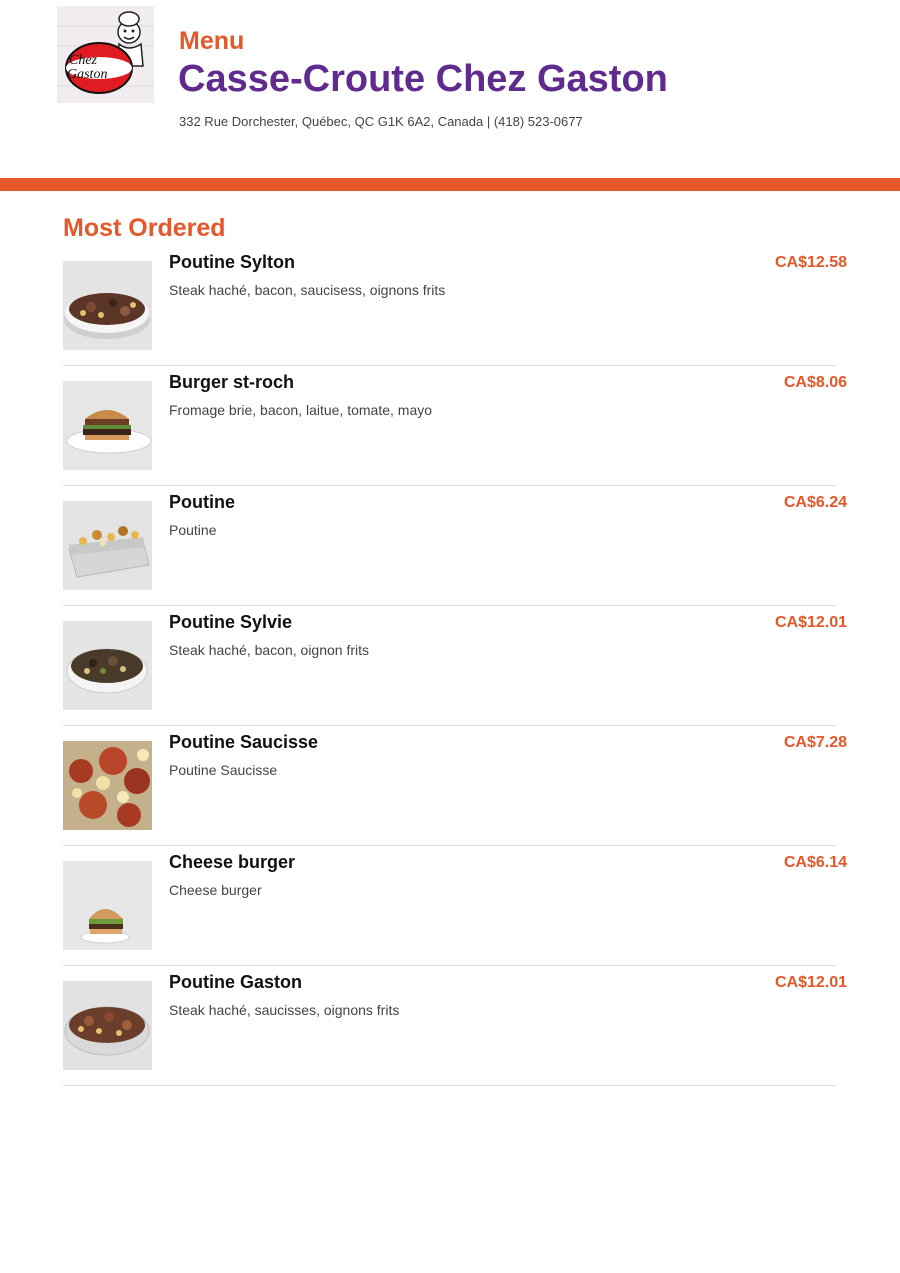 This screenshot has width=900, height=1273. What do you see at coordinates (815, 862) in the screenshot?
I see `dish-price: CA$6.14` at bounding box center [815, 862].